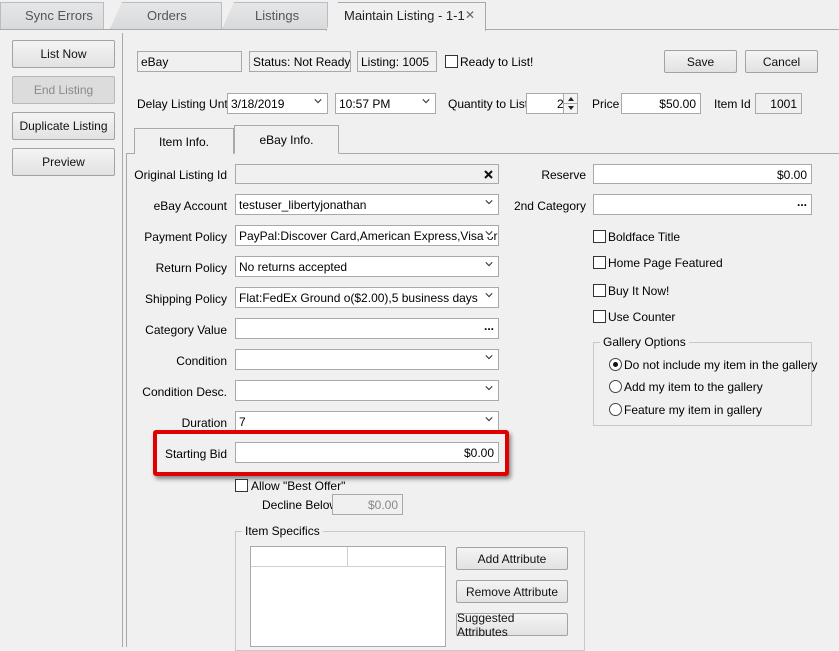 Image resolution: width=839 pixels, height=651 pixels. Describe the element at coordinates (300, 505) in the screenshot. I see `decline-below-label: Decline Below` at that location.